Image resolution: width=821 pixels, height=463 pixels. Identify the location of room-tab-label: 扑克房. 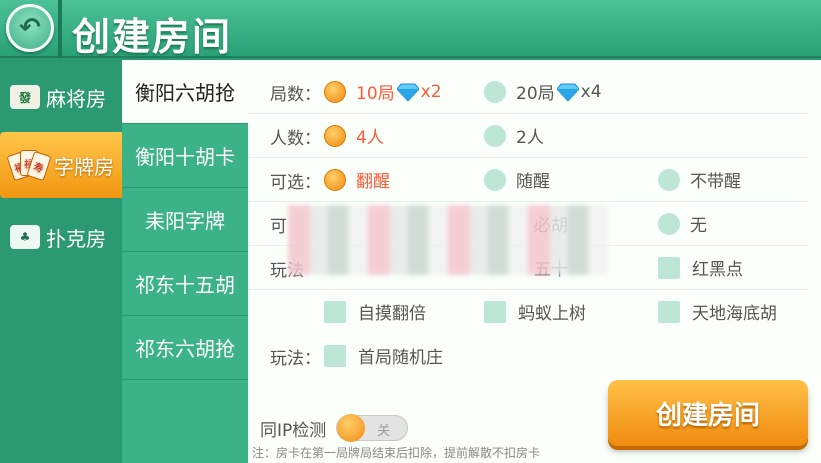
(76, 238).